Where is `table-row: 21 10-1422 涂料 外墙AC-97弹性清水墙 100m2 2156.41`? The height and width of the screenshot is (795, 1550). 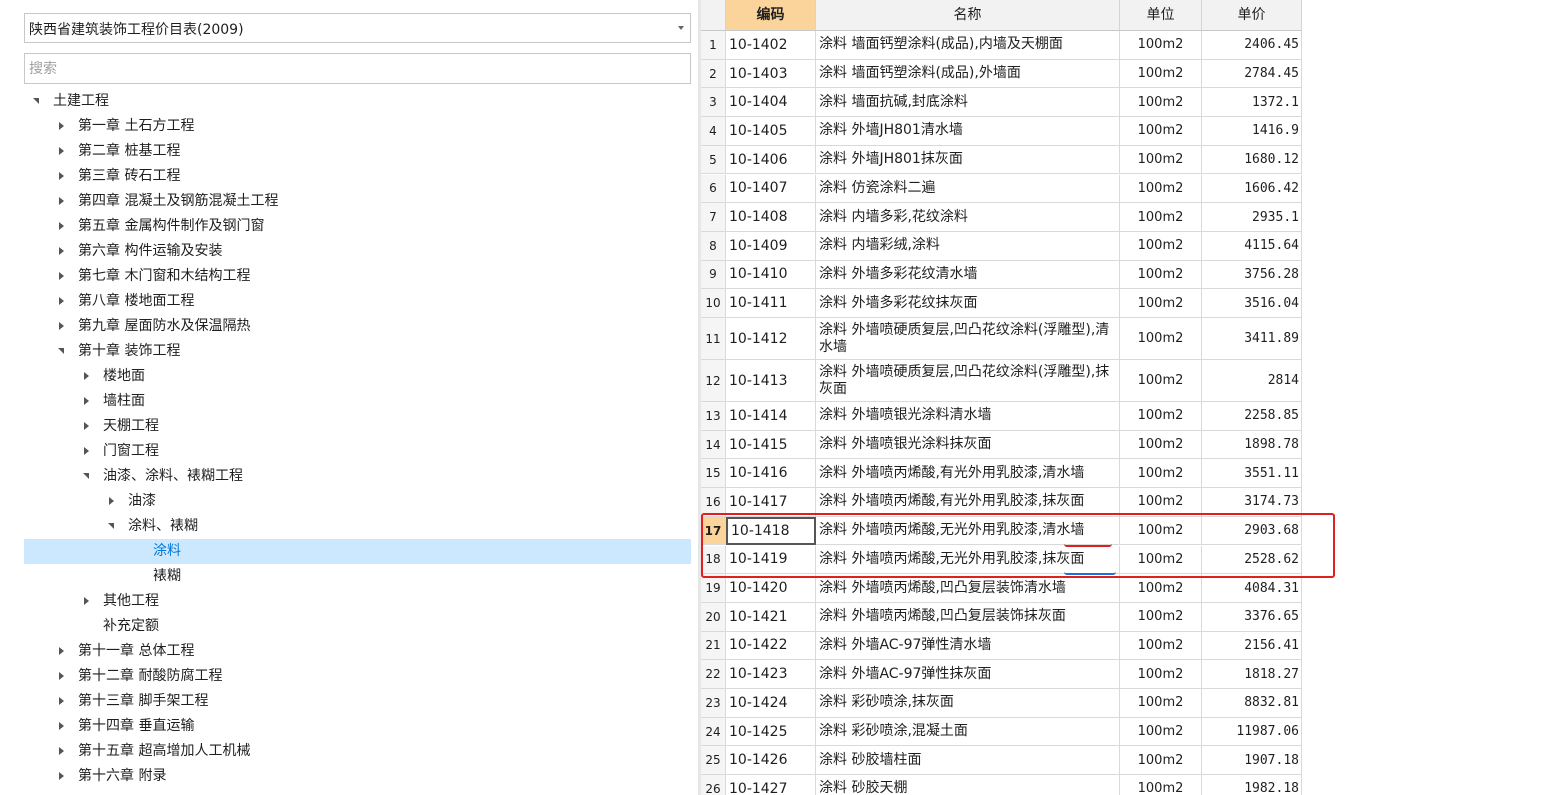 table-row: 21 10-1422 涂料 外墙AC-97弹性清水墙 100m2 2156.41 is located at coordinates (1001, 646).